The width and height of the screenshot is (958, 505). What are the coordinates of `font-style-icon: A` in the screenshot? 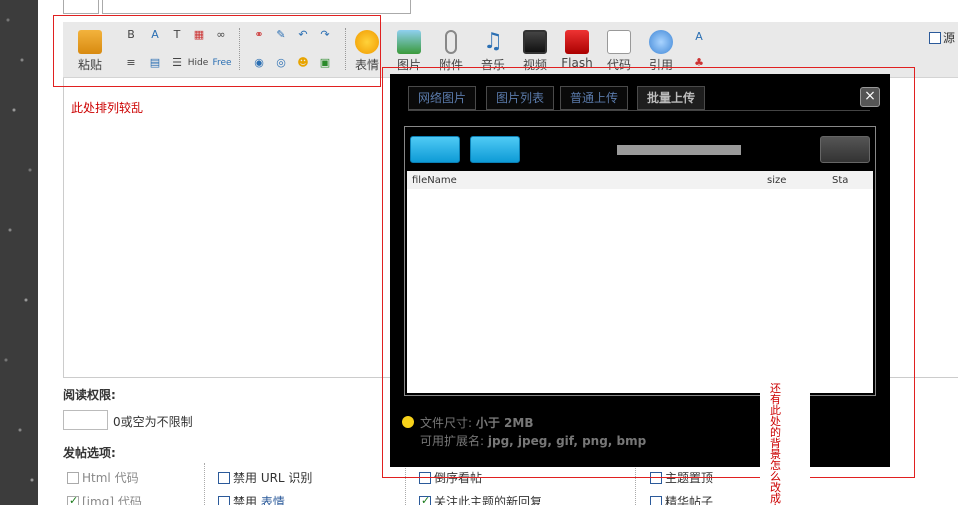 It's located at (699, 37).